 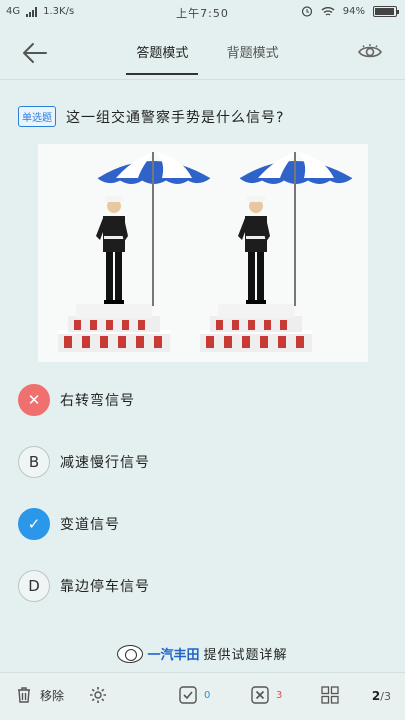 I want to click on wrong-count-button: 3, so click(x=266, y=695).